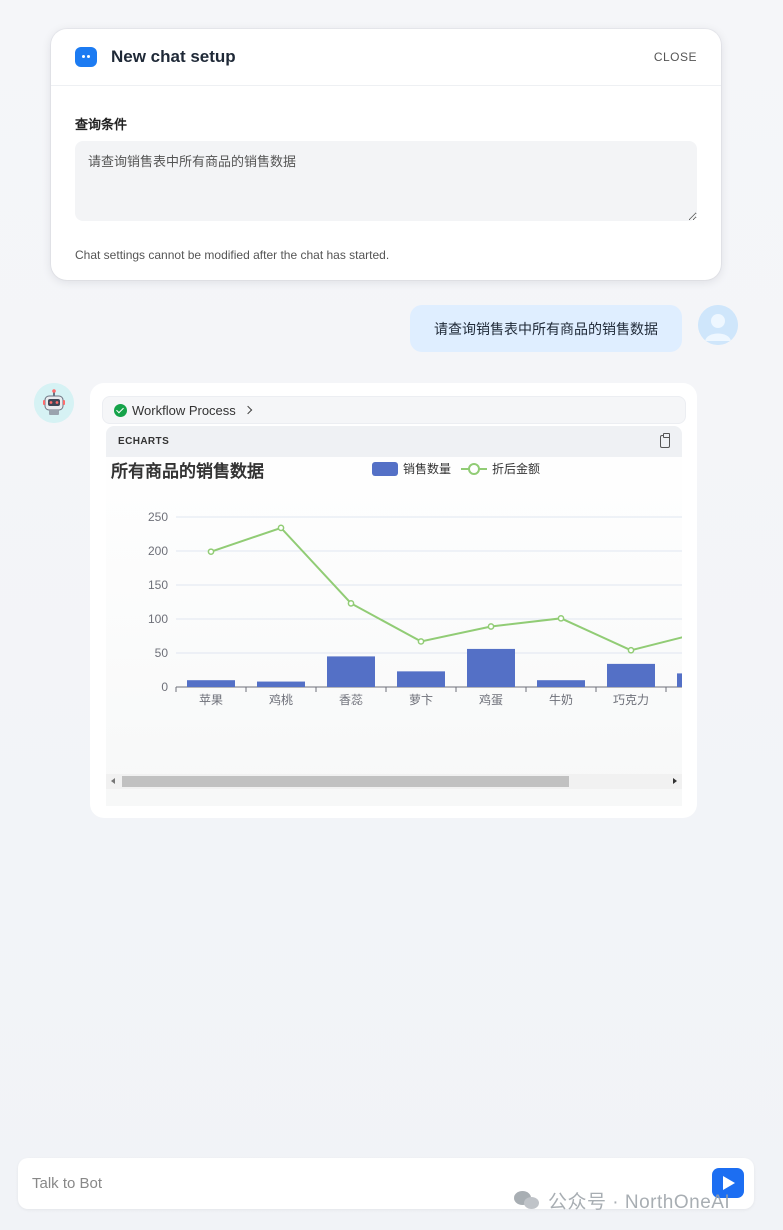  I want to click on bot-chat-icon, so click(86, 57).